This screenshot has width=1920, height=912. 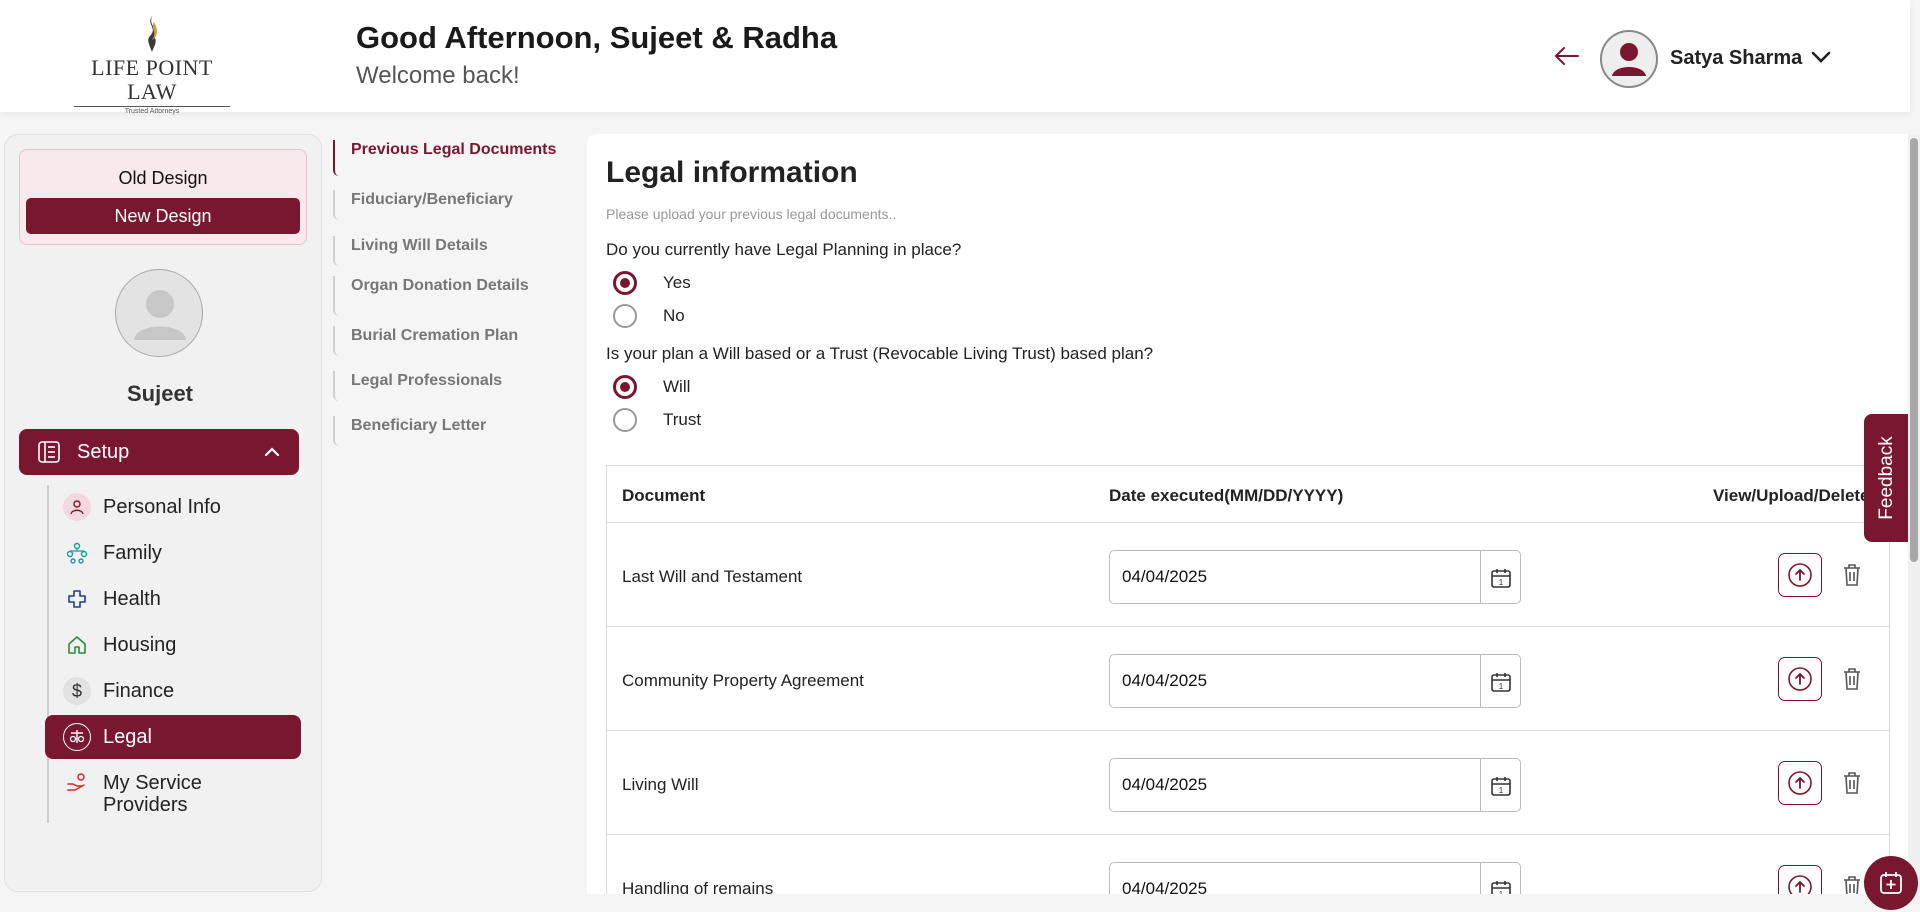 What do you see at coordinates (77, 737) in the screenshot?
I see `scales-icon` at bounding box center [77, 737].